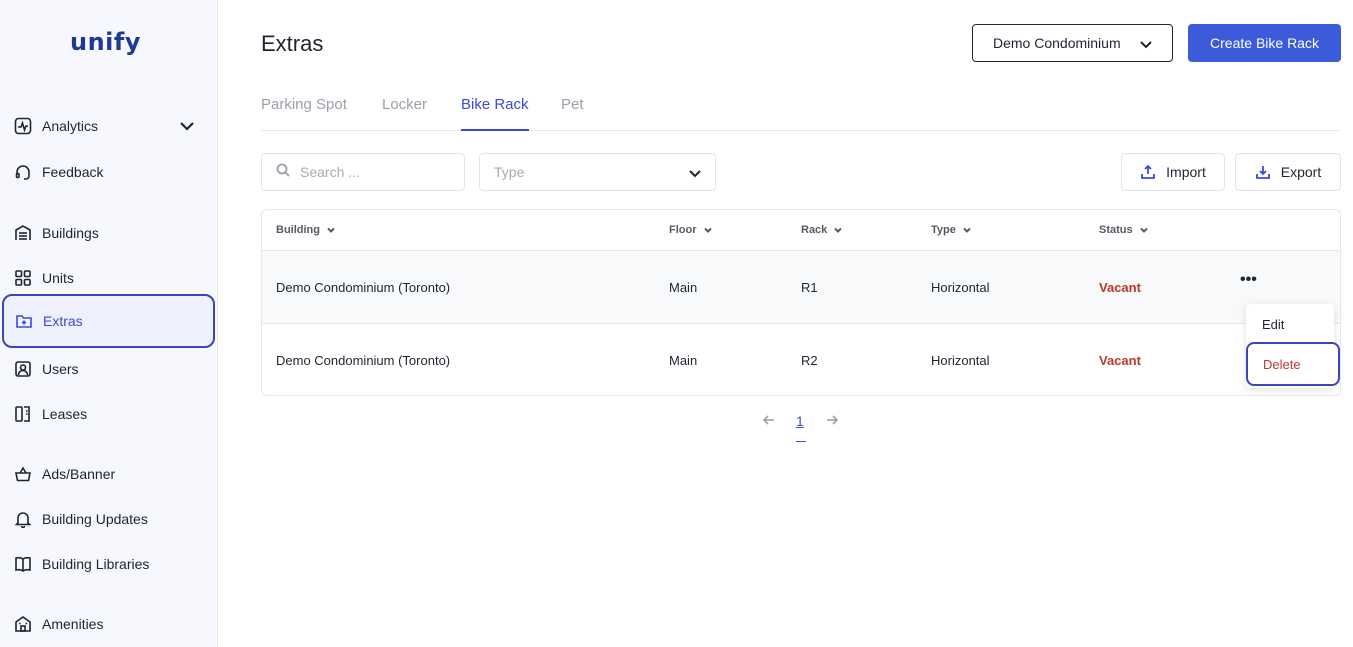 Image resolution: width=1353 pixels, height=647 pixels. Describe the element at coordinates (1186, 172) in the screenshot. I see `import-label: Import` at that location.